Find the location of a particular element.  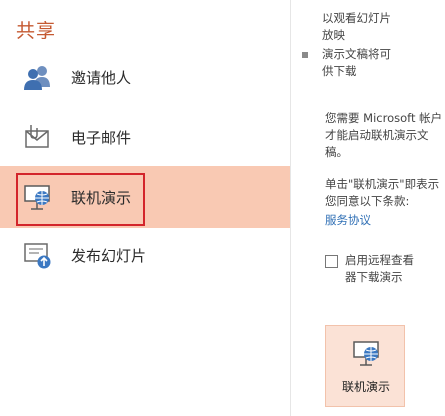

panel-divider is located at coordinates (290, 208).